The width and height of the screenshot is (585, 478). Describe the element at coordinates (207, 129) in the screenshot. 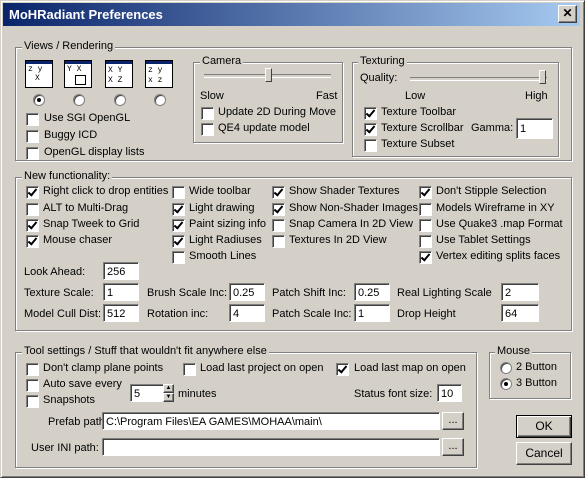

I see `qe4-update-checkbox` at that location.